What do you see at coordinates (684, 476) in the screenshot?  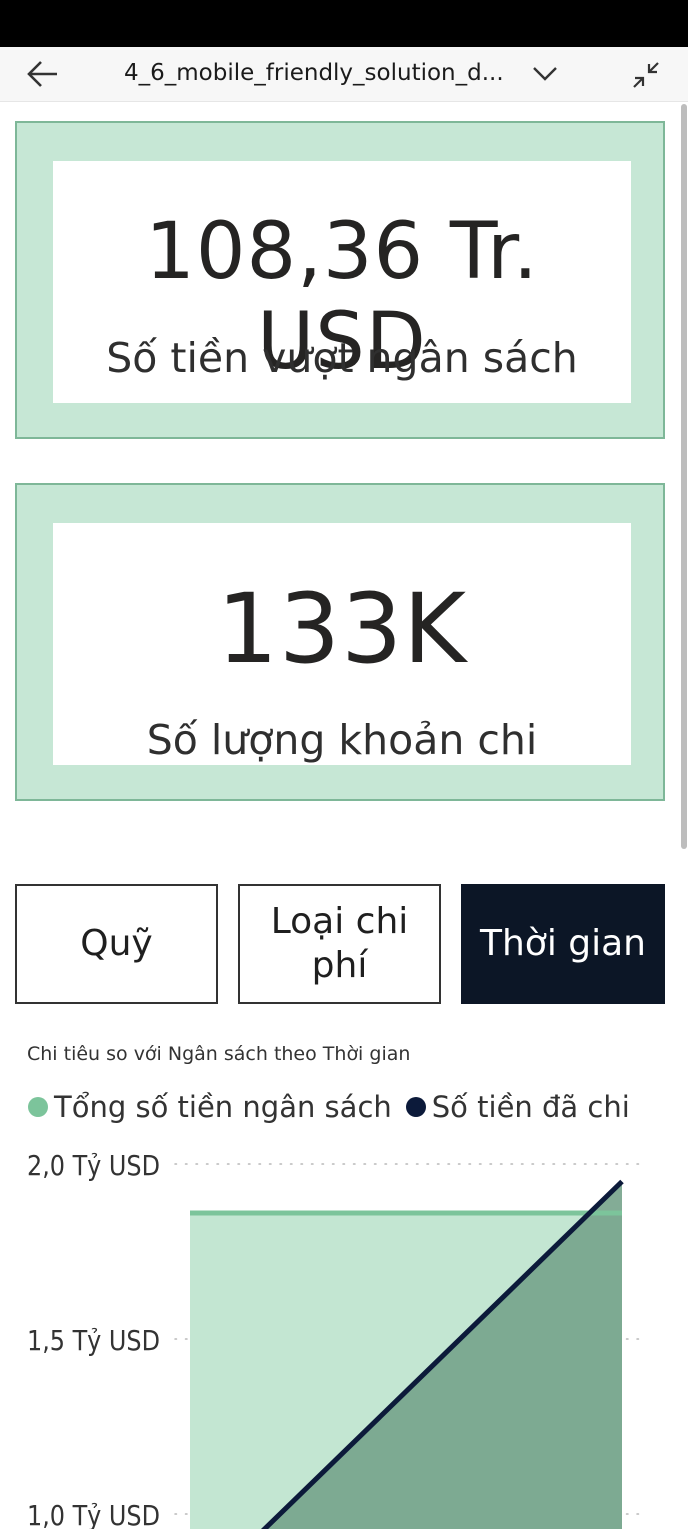 I see `scrollbar` at bounding box center [684, 476].